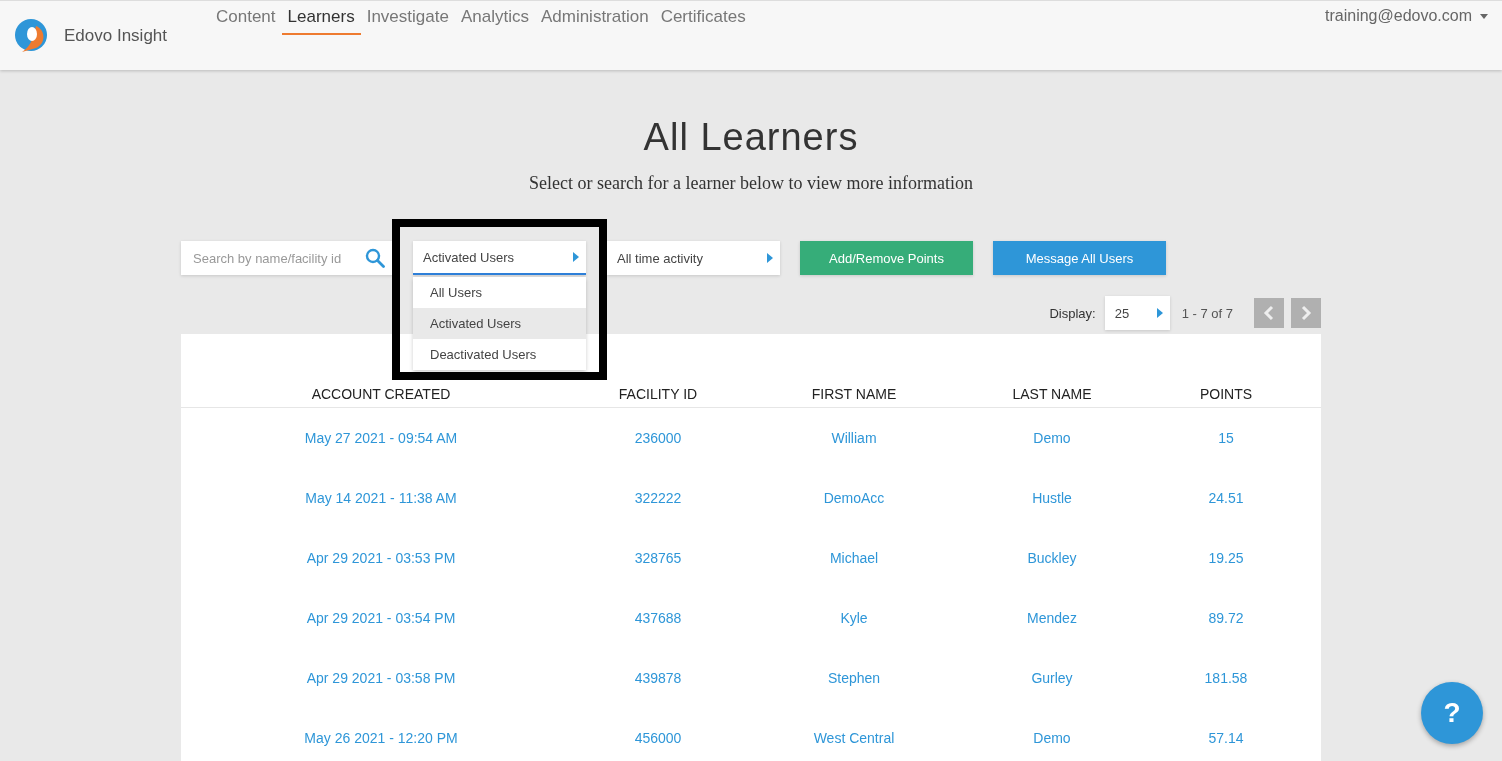  What do you see at coordinates (854, 395) in the screenshot?
I see `column-header: FIRST NAME` at bounding box center [854, 395].